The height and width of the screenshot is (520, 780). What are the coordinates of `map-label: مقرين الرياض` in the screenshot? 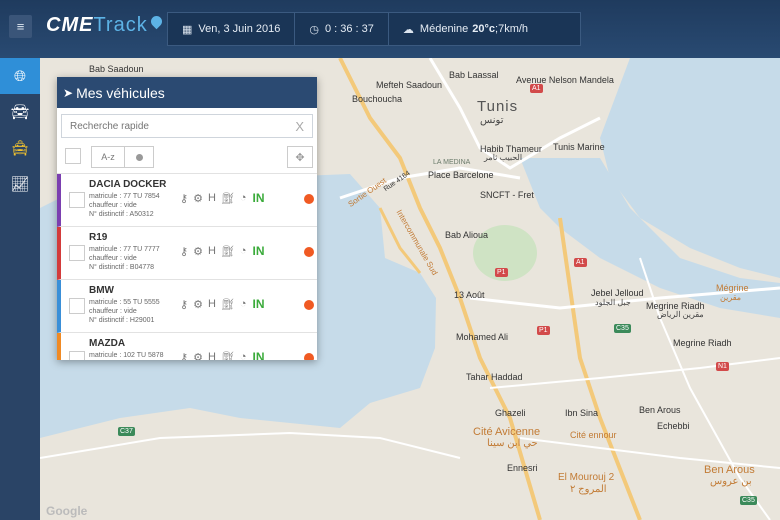 It's located at (680, 314).